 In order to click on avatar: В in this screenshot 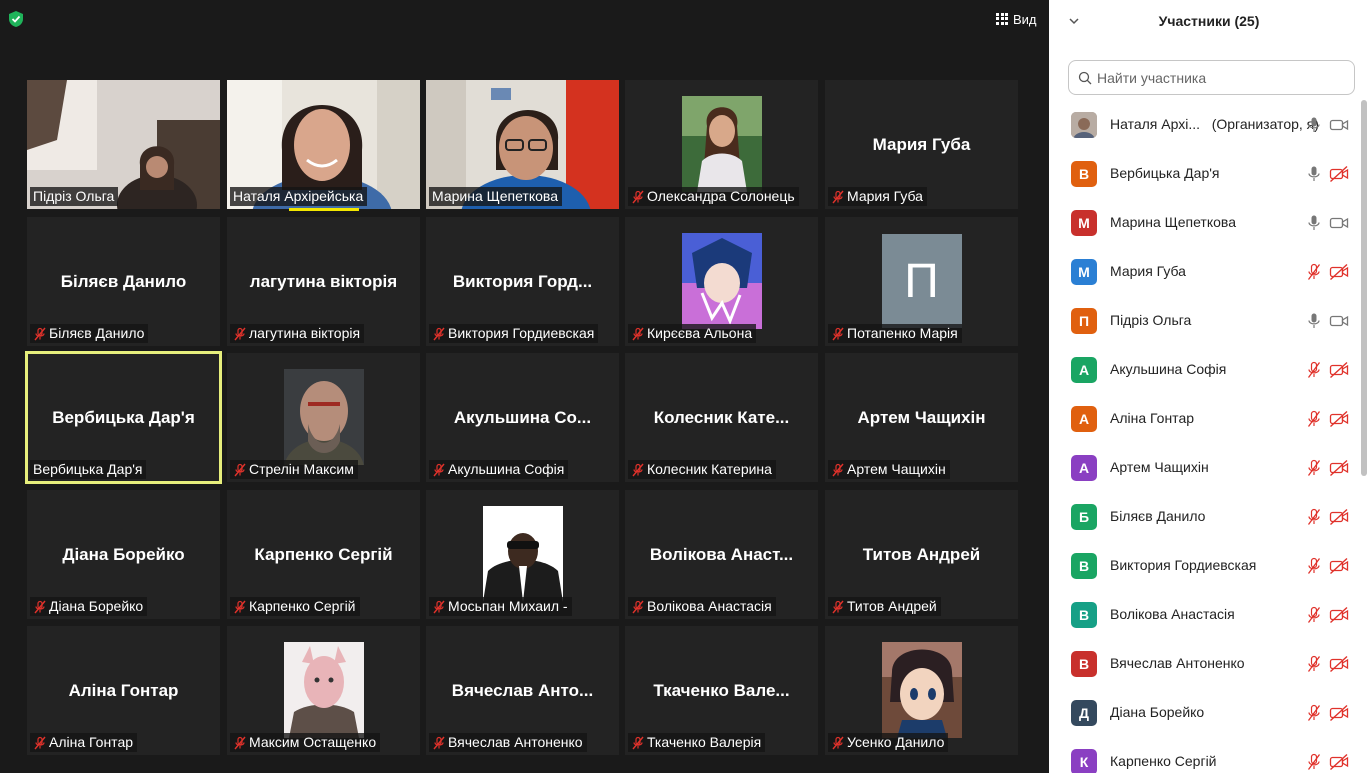, I will do `click(1084, 566)`.